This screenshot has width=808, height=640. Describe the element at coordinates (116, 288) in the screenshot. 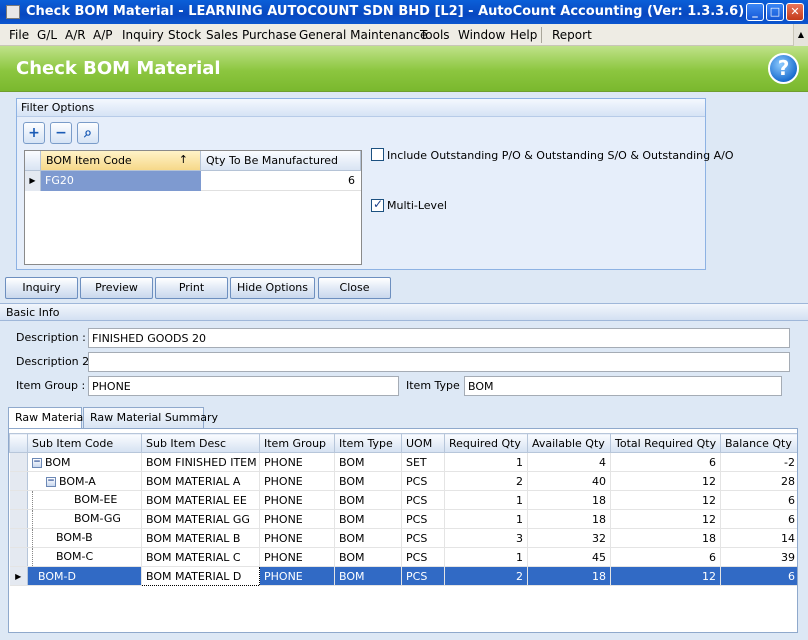

I see `preview-button: Preview` at that location.